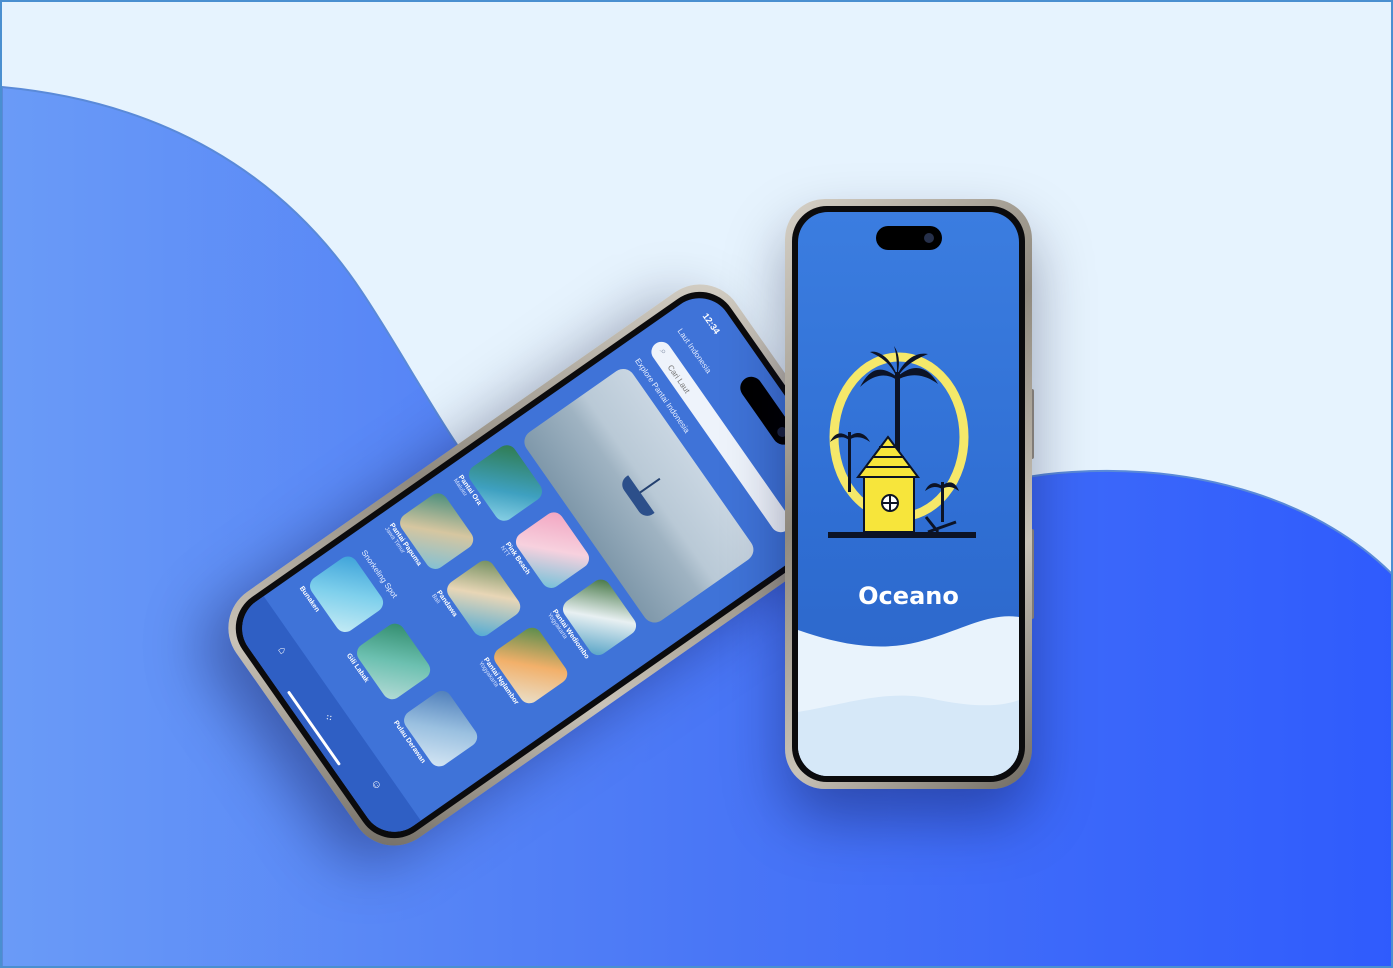  Describe the element at coordinates (902, 535) in the screenshot. I see `ground-line` at that location.